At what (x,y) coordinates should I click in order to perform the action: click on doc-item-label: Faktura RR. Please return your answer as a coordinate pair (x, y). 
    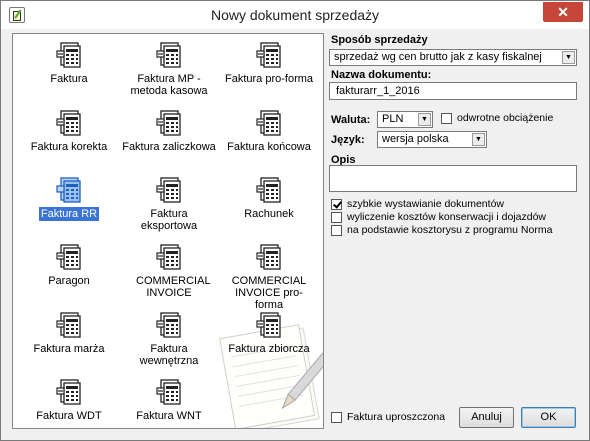
    Looking at the image, I should click on (69, 214).